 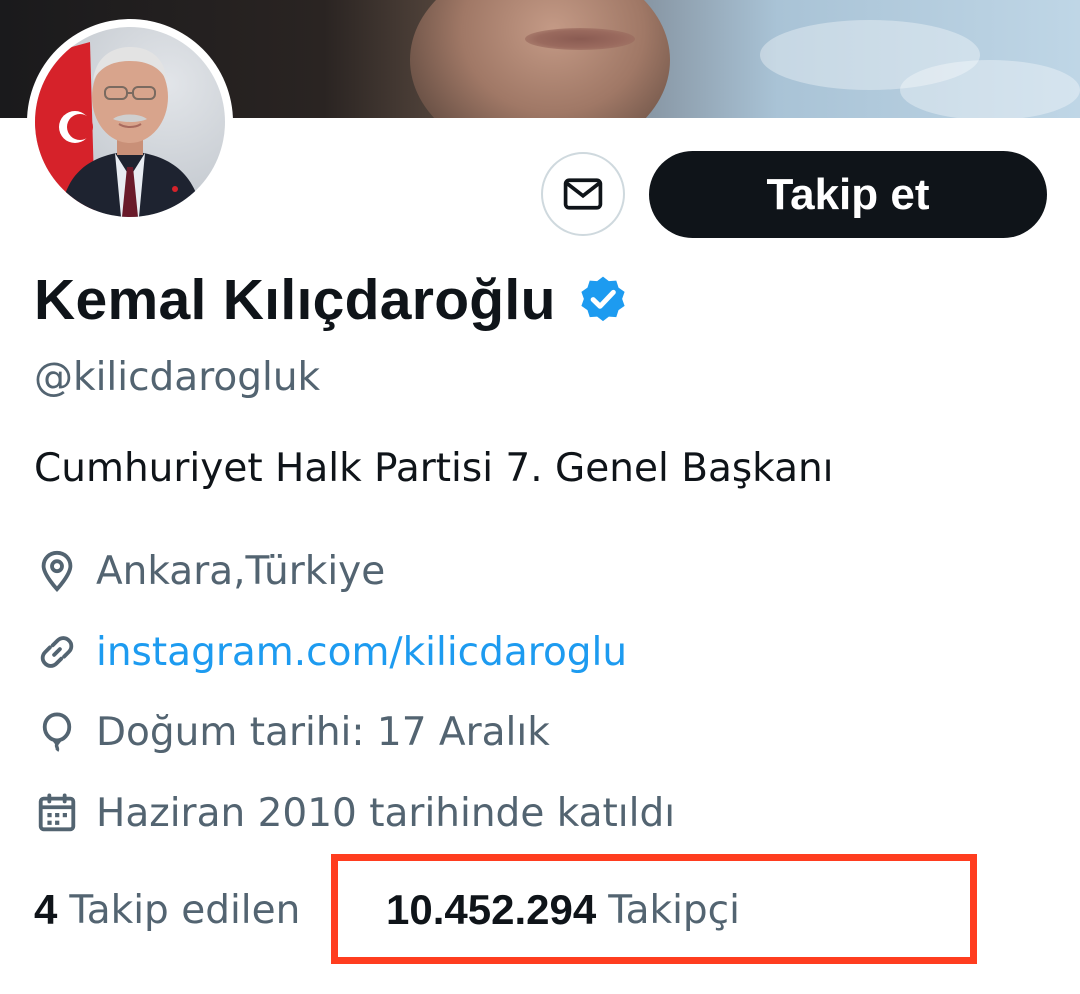 What do you see at coordinates (177, 377) in the screenshot?
I see `user-handle: @kilicdarogluk` at bounding box center [177, 377].